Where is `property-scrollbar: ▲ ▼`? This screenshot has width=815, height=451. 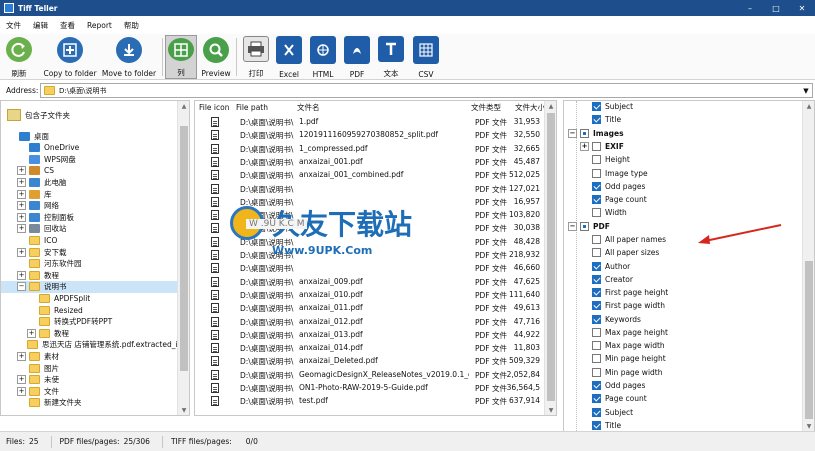 property-scrollbar: ▲ ▼ is located at coordinates (808, 266).